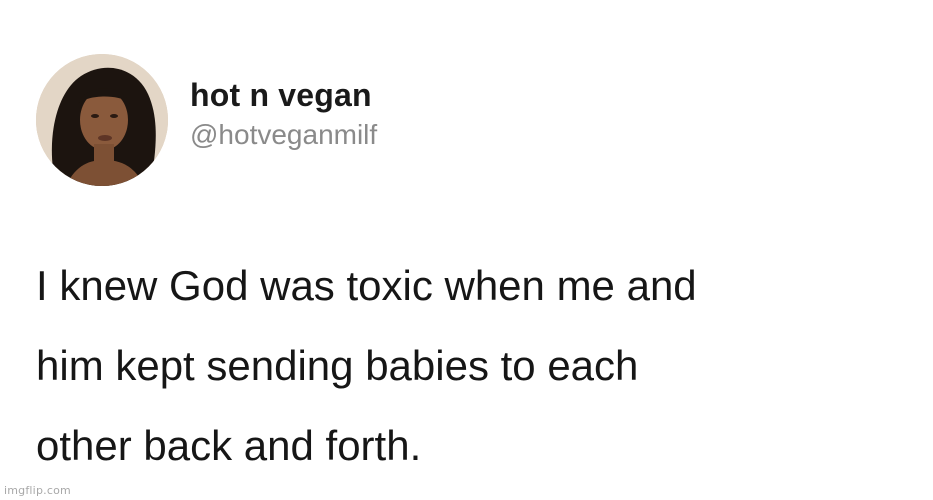 The width and height of the screenshot is (933, 500). I want to click on tweet-author: hot n vegan @hotveganmilf, so click(206, 120).